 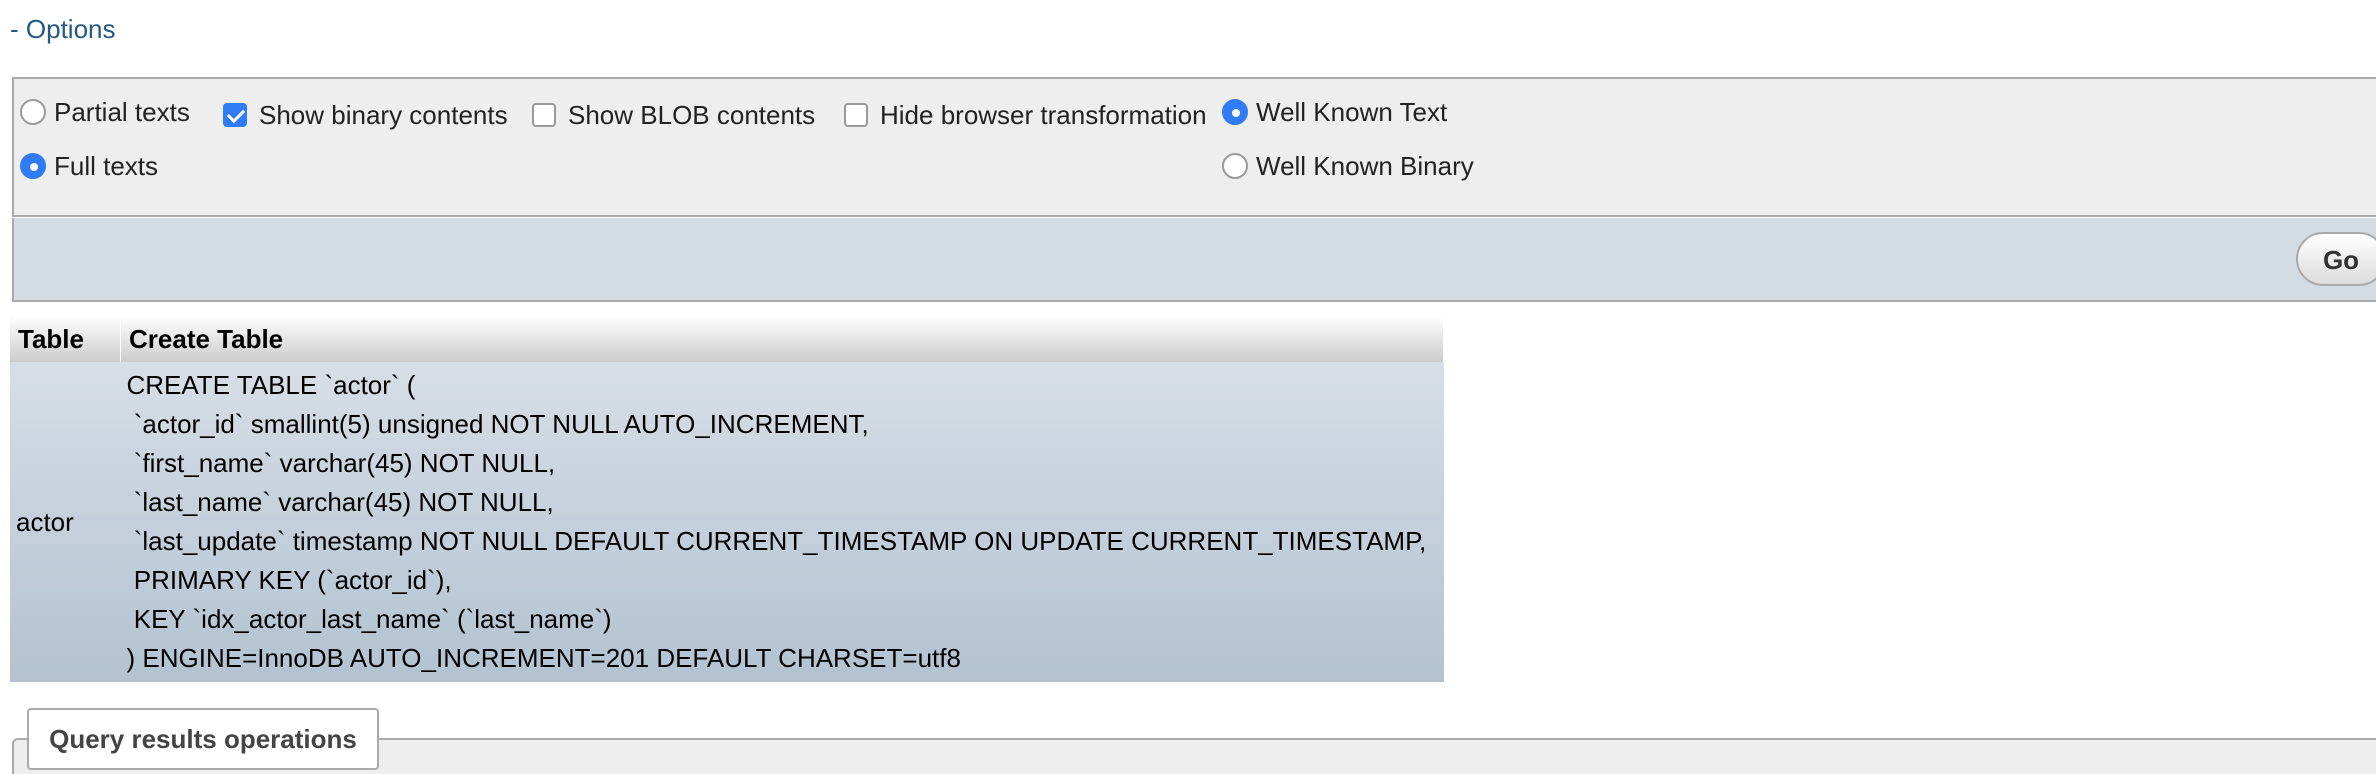 I want to click on sql-line: KEY `idx_actor_last_name` (`last_name`), so click(x=372, y=619).